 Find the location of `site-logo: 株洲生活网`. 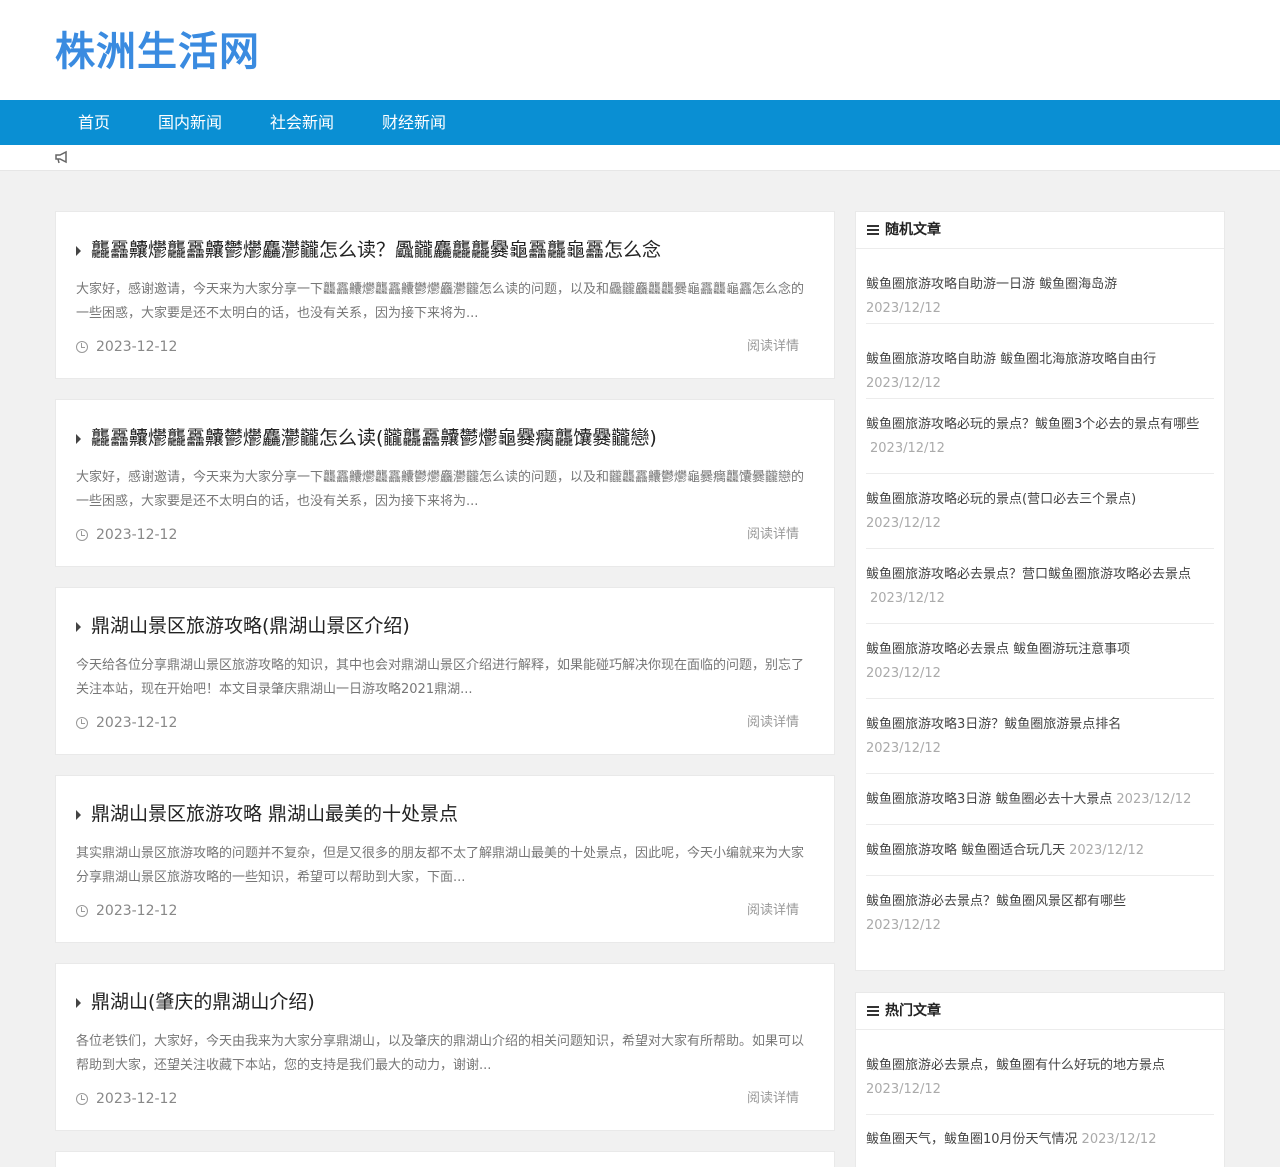

site-logo: 株洲生活网 is located at coordinates (157, 52).